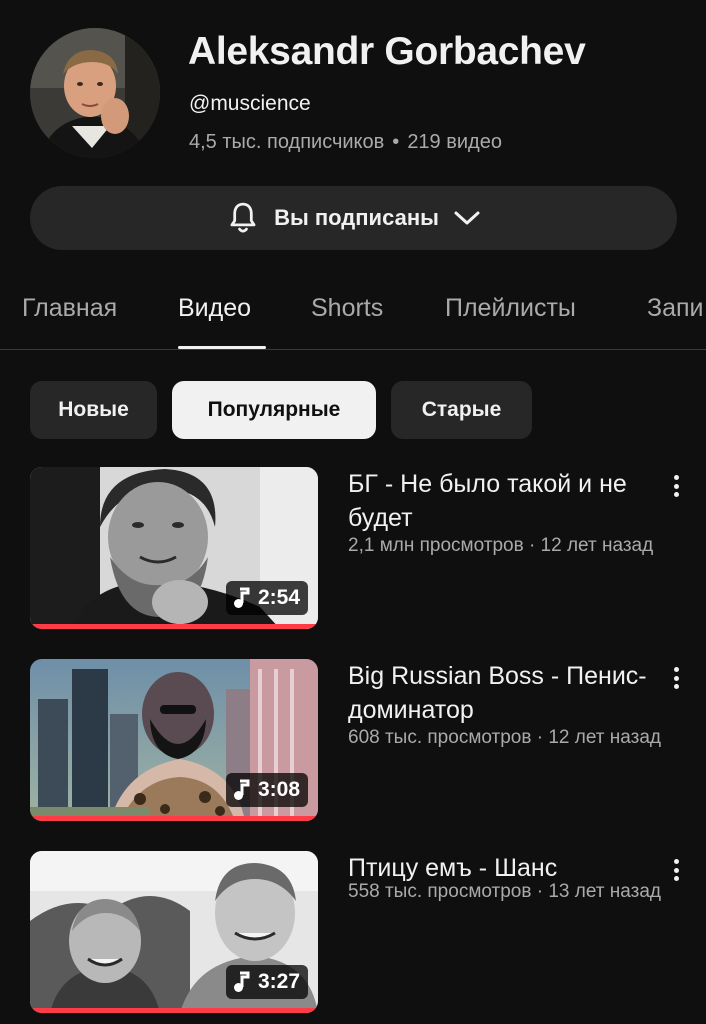 The image size is (706, 1024). Describe the element at coordinates (461, 410) in the screenshot. I see `filter-chip-oldest: Старые` at that location.